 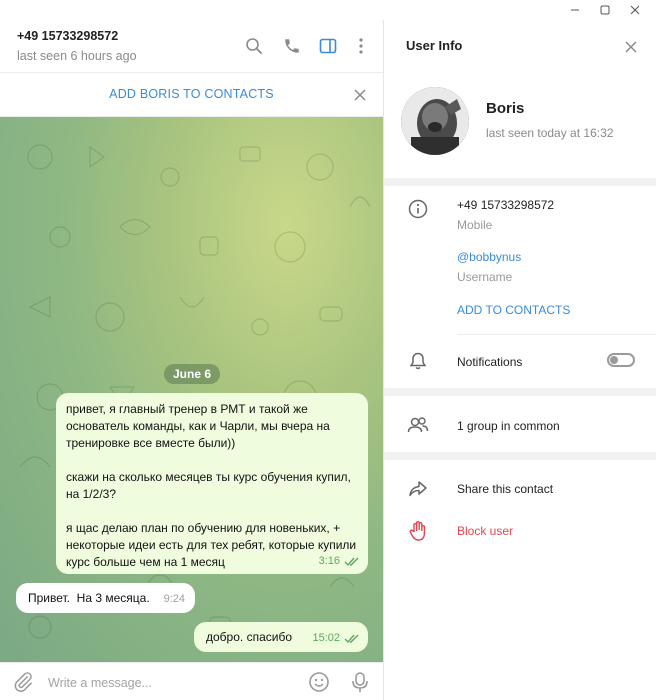 I want to click on phone-number: +49 15733298572, so click(x=505, y=205).